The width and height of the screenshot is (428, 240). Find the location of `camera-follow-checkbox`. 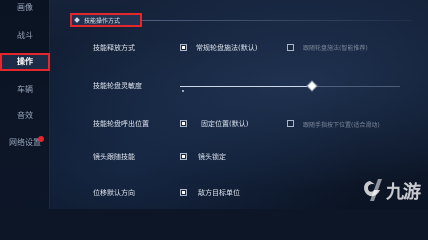

camera-follow-checkbox is located at coordinates (183, 156).